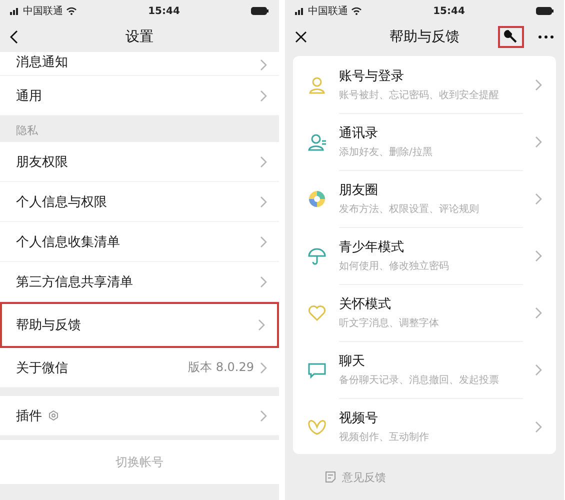  Describe the element at coordinates (68, 242) in the screenshot. I see `row-label: 个人信息收集清单` at that location.